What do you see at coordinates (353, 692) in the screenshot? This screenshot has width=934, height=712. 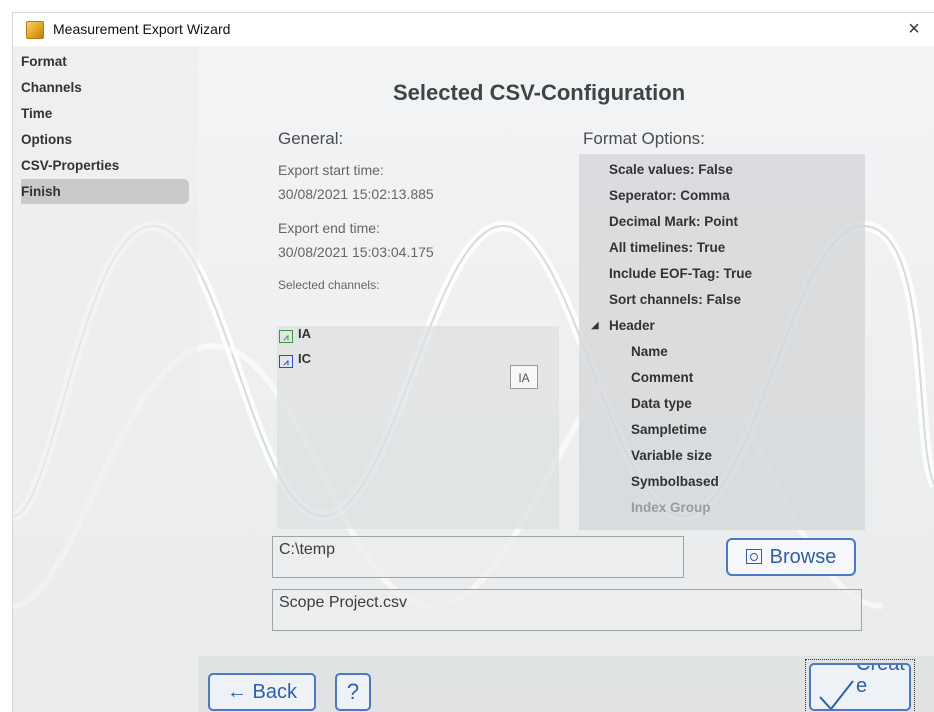 I see `help-button: ?` at bounding box center [353, 692].